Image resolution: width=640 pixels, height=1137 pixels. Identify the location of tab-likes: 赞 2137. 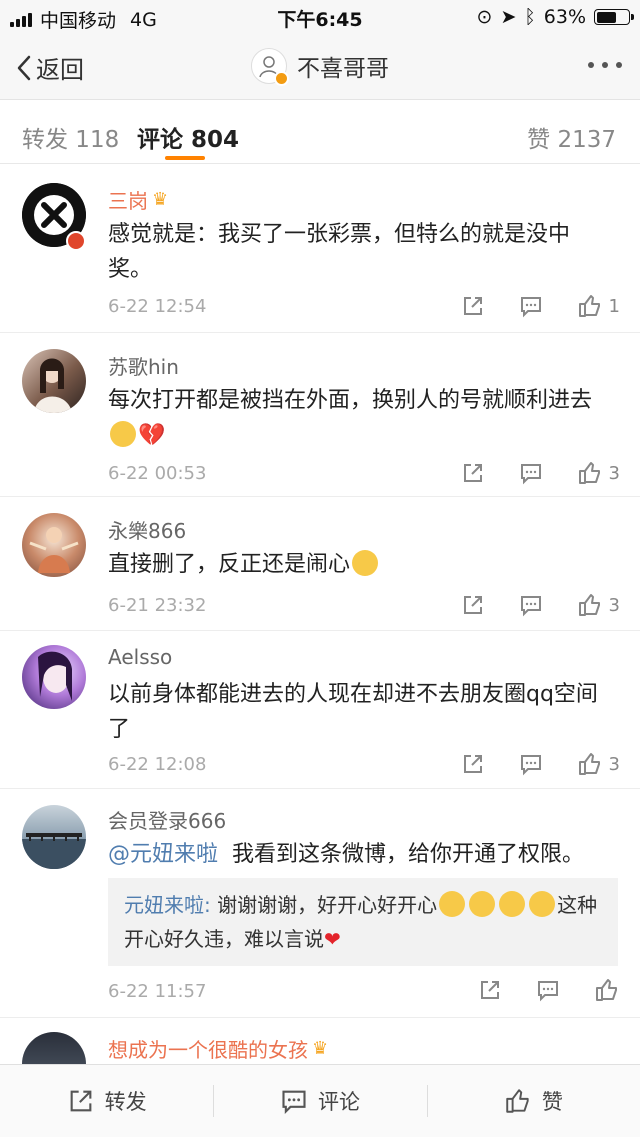
(571, 137).